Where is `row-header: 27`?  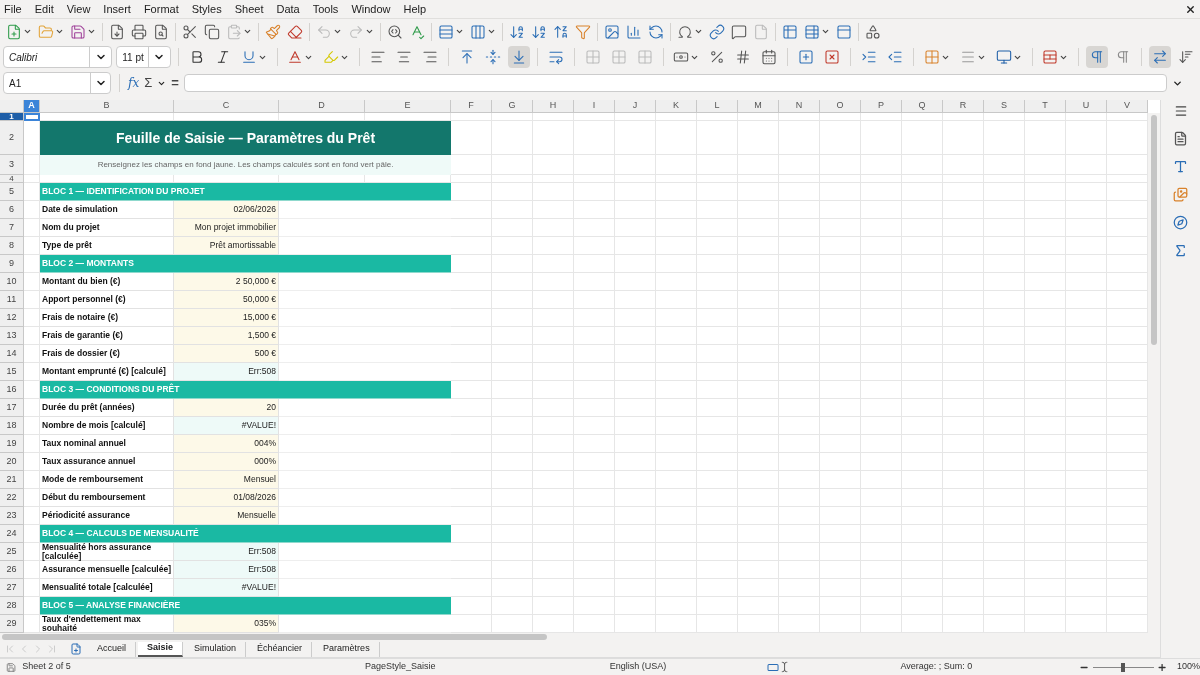 row-header: 27 is located at coordinates (12, 588).